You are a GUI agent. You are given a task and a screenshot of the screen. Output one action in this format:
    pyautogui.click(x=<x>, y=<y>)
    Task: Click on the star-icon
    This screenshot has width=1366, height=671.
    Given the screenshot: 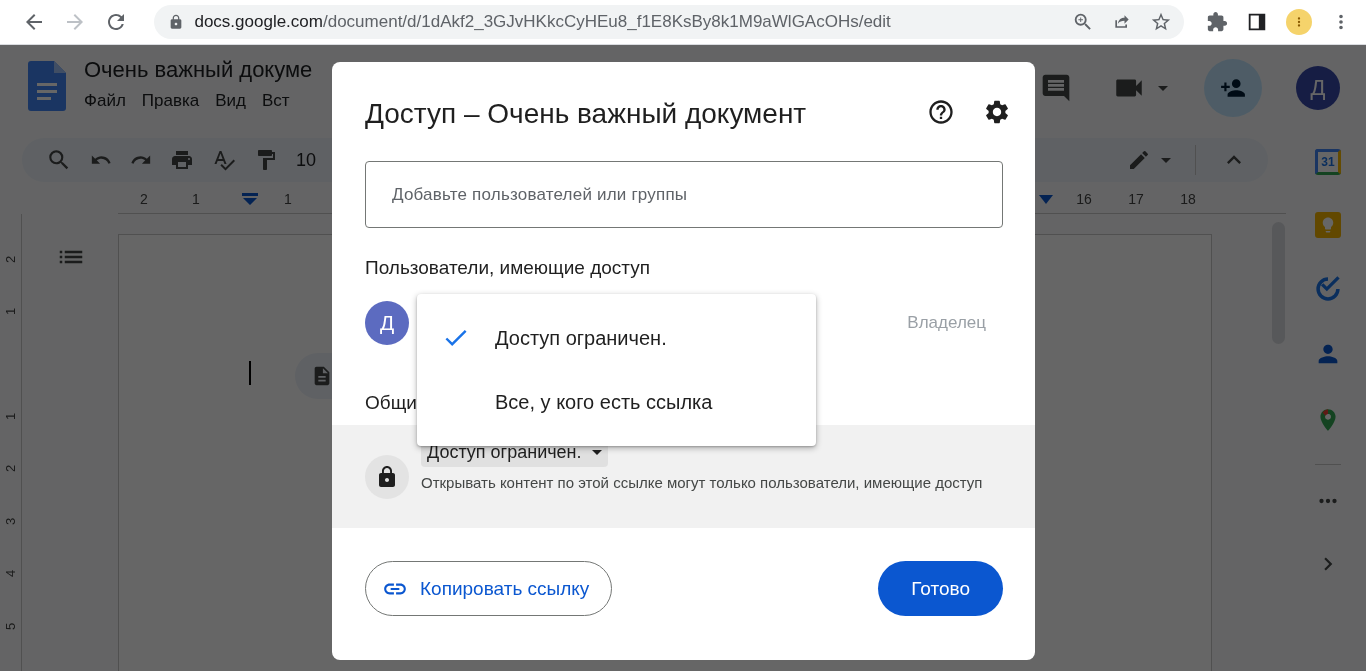 What is the action you would take?
    pyautogui.click(x=1161, y=22)
    